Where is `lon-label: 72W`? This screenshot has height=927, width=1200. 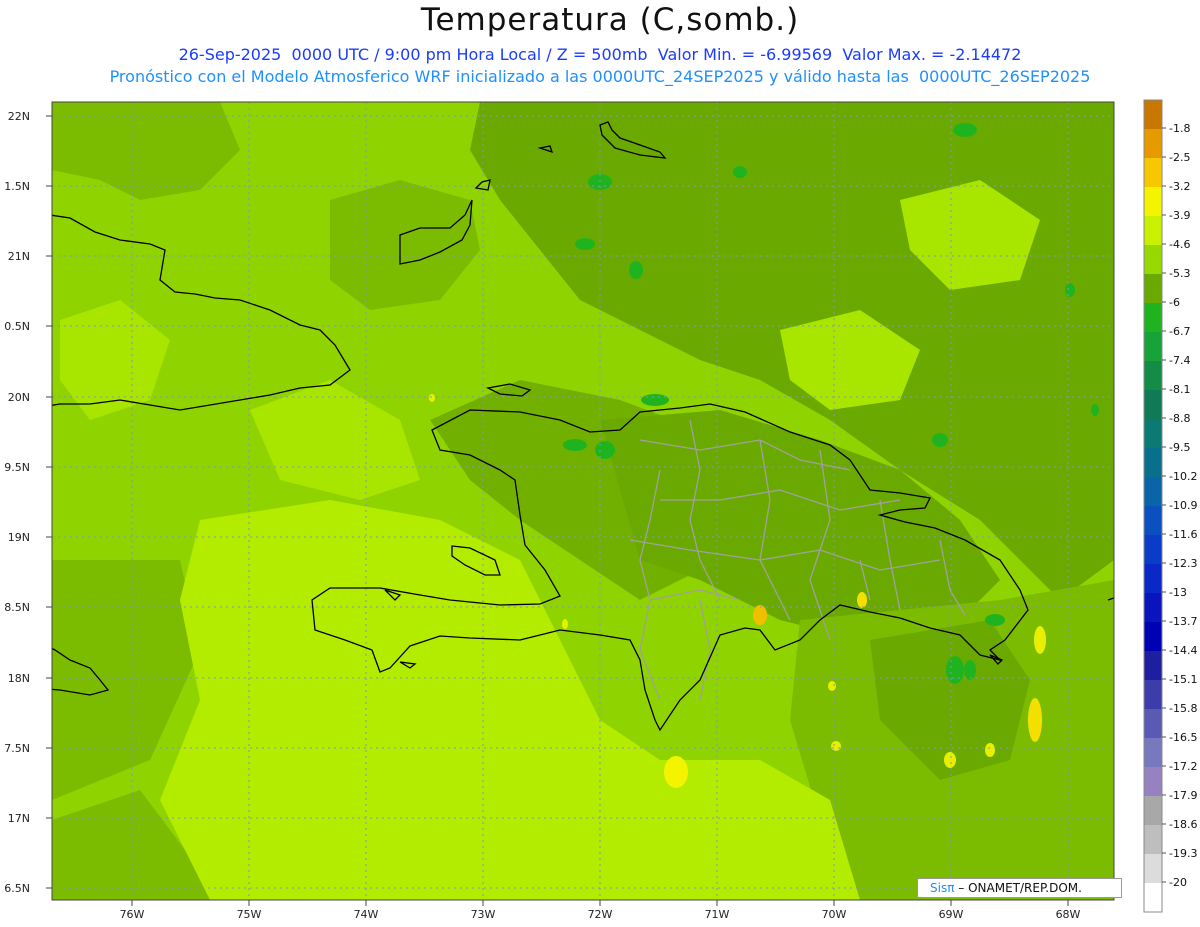
lon-label: 72W is located at coordinates (600, 914).